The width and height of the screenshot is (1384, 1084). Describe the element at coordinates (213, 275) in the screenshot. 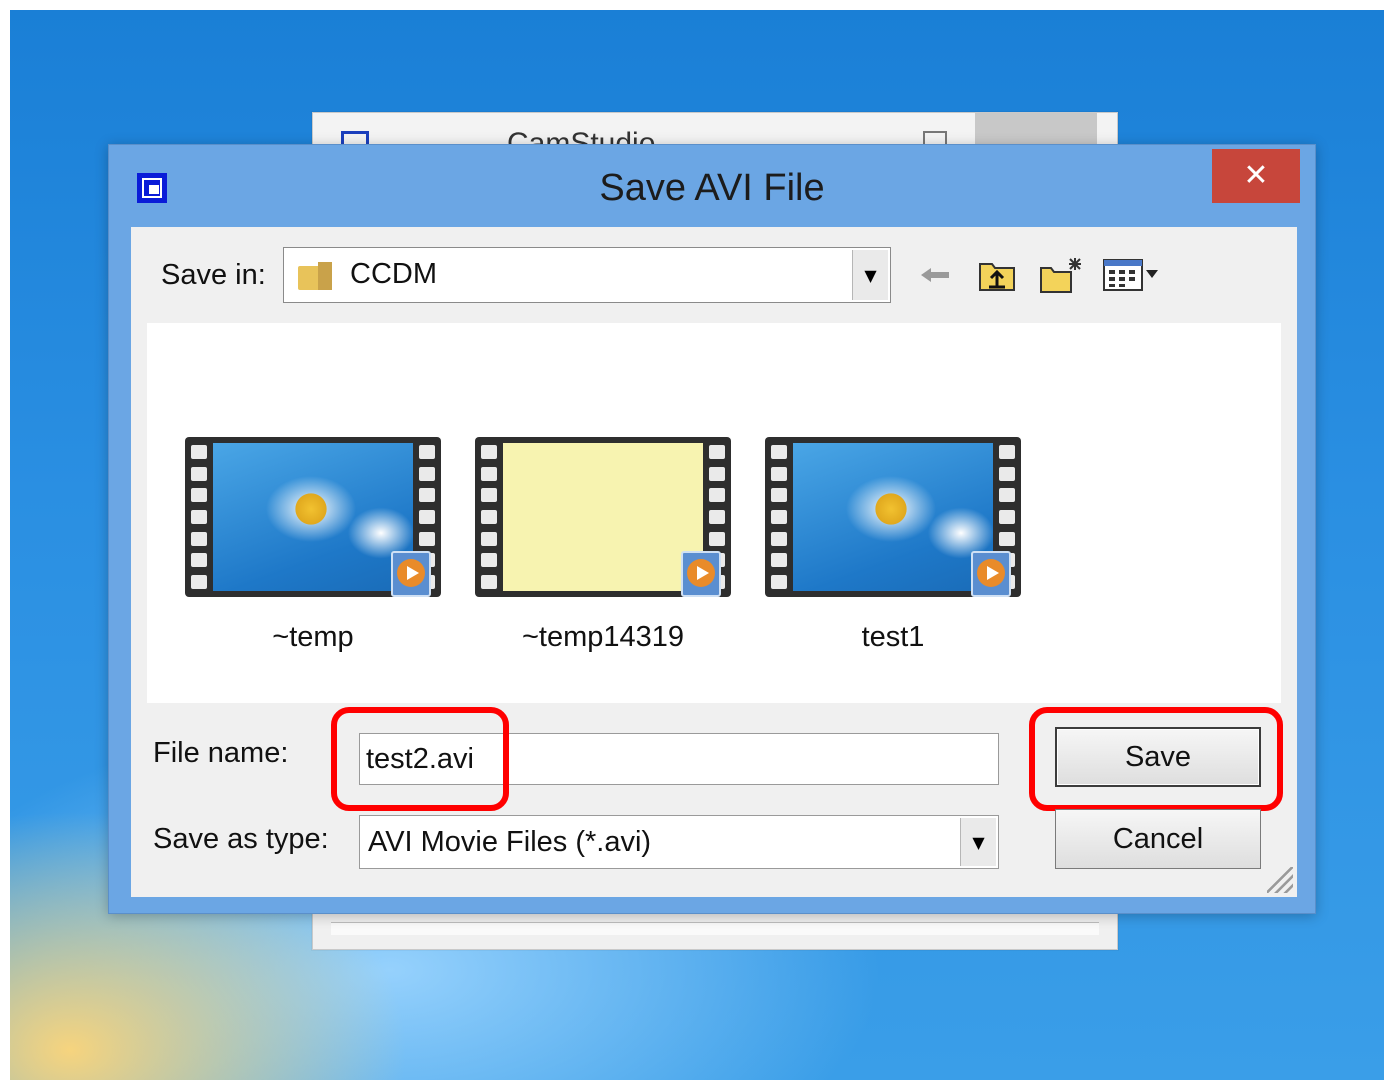

I see `save-in-label: Save in:` at that location.